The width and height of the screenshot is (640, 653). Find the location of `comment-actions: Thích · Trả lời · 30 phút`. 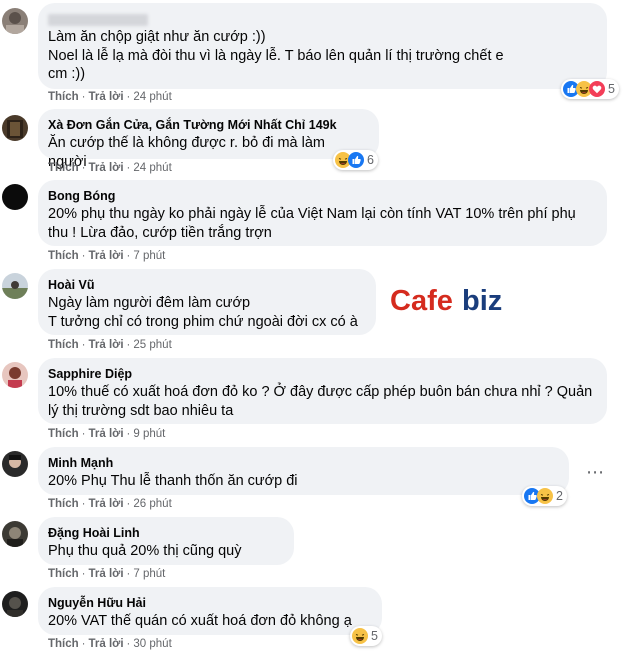

comment-actions: Thích · Trả lời · 30 phút is located at coordinates (110, 644).